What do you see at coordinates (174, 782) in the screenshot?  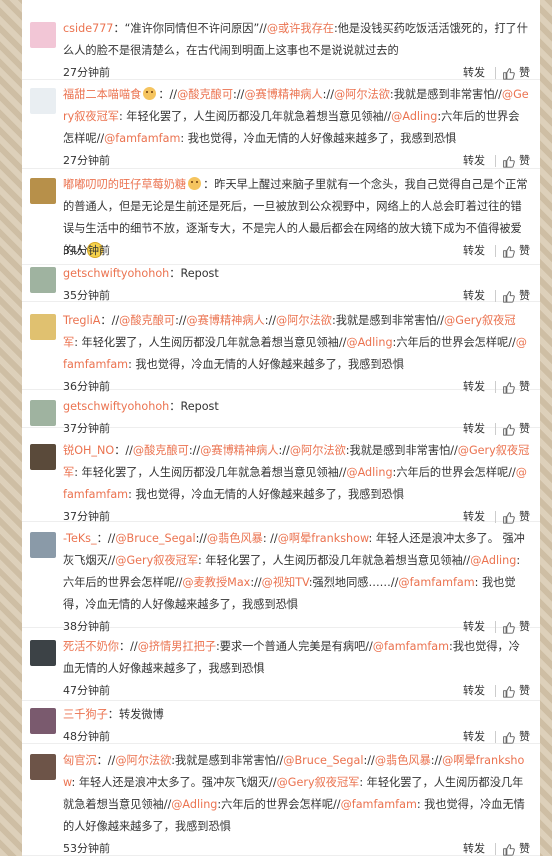 I see `comment-segment: : 年轻人还是浪冲太多了。强冲灰飞烟灭//` at bounding box center [174, 782].